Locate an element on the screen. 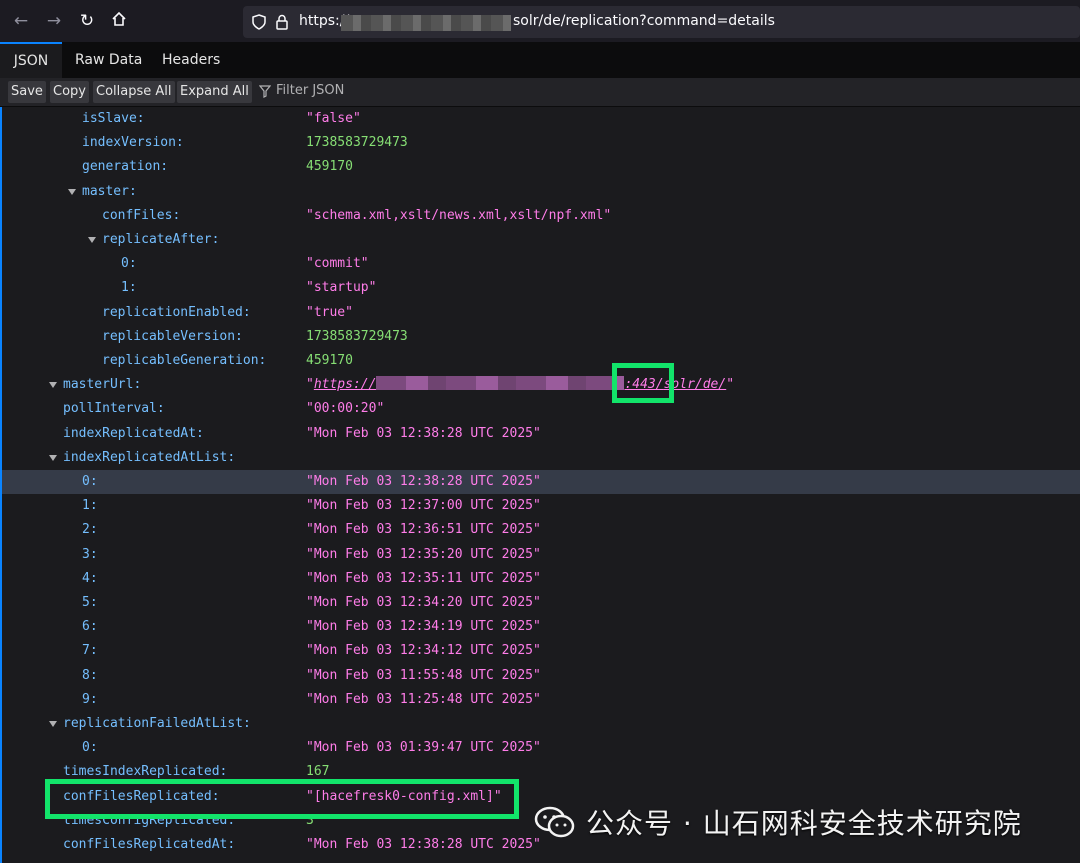 Image resolution: width=1080 pixels, height=863 pixels. collapse-all-button: Collapse All is located at coordinates (134, 92).